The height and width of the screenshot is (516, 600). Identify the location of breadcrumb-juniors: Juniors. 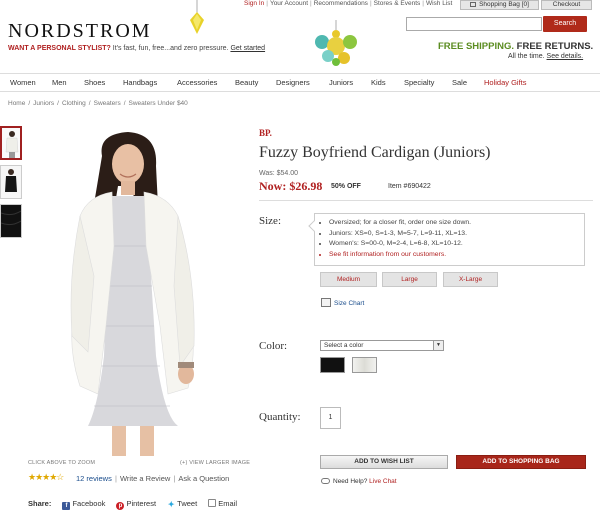
(43, 103).